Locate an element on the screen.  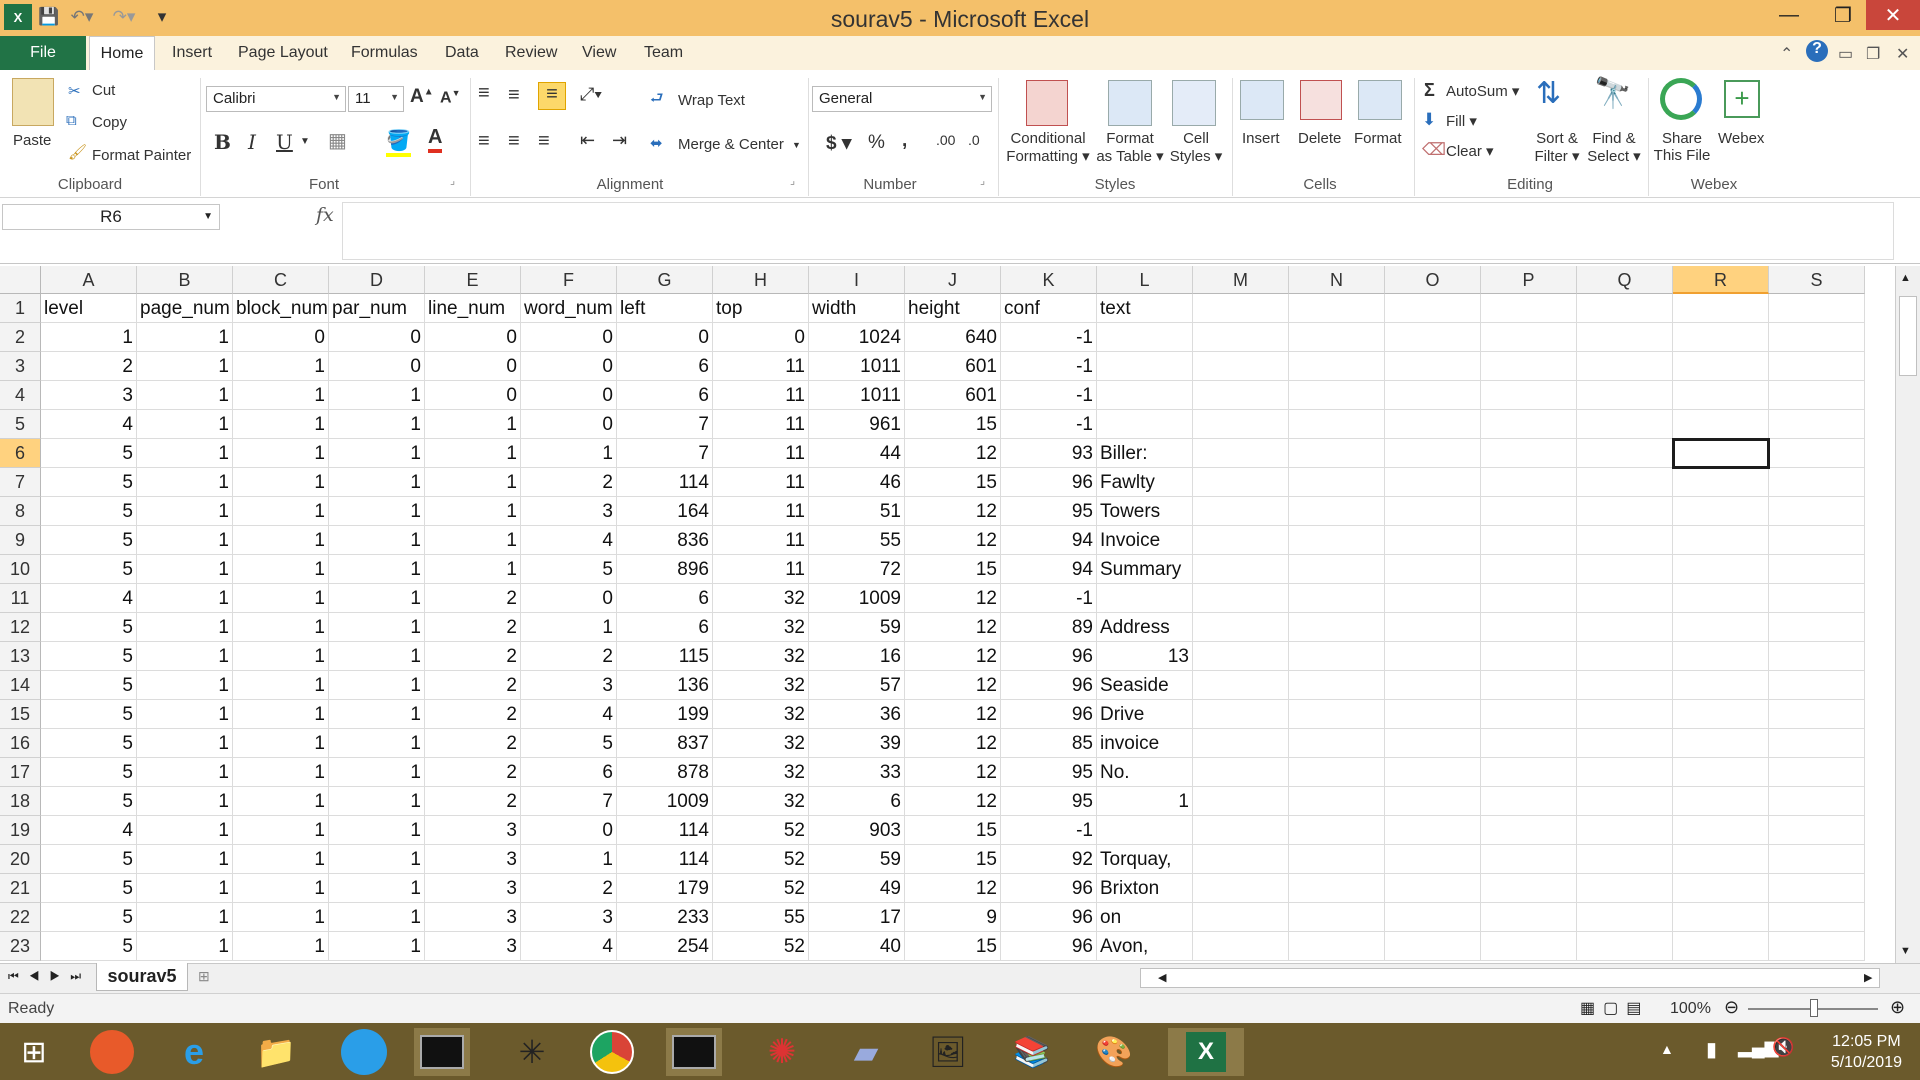
comma-icon: , is located at coordinates (904, 141).